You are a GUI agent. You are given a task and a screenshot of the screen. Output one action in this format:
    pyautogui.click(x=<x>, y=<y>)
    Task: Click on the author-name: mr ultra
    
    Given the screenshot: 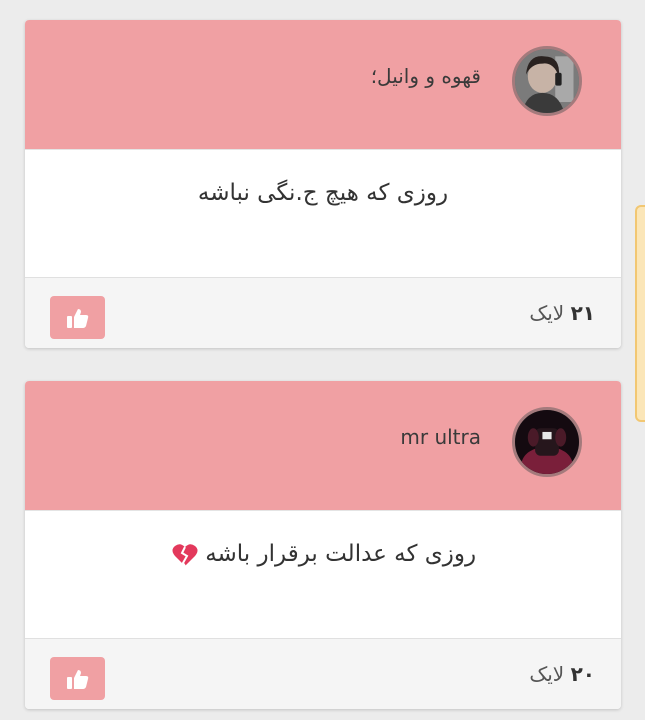 What is the action you would take?
    pyautogui.click(x=440, y=437)
    